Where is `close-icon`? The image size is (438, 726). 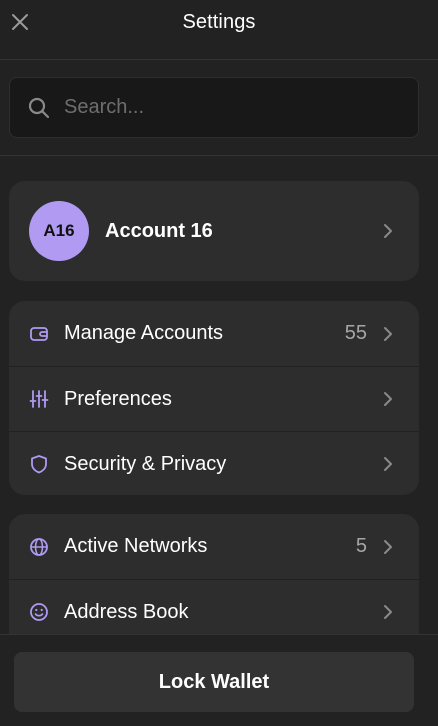
close-icon is located at coordinates (20, 22).